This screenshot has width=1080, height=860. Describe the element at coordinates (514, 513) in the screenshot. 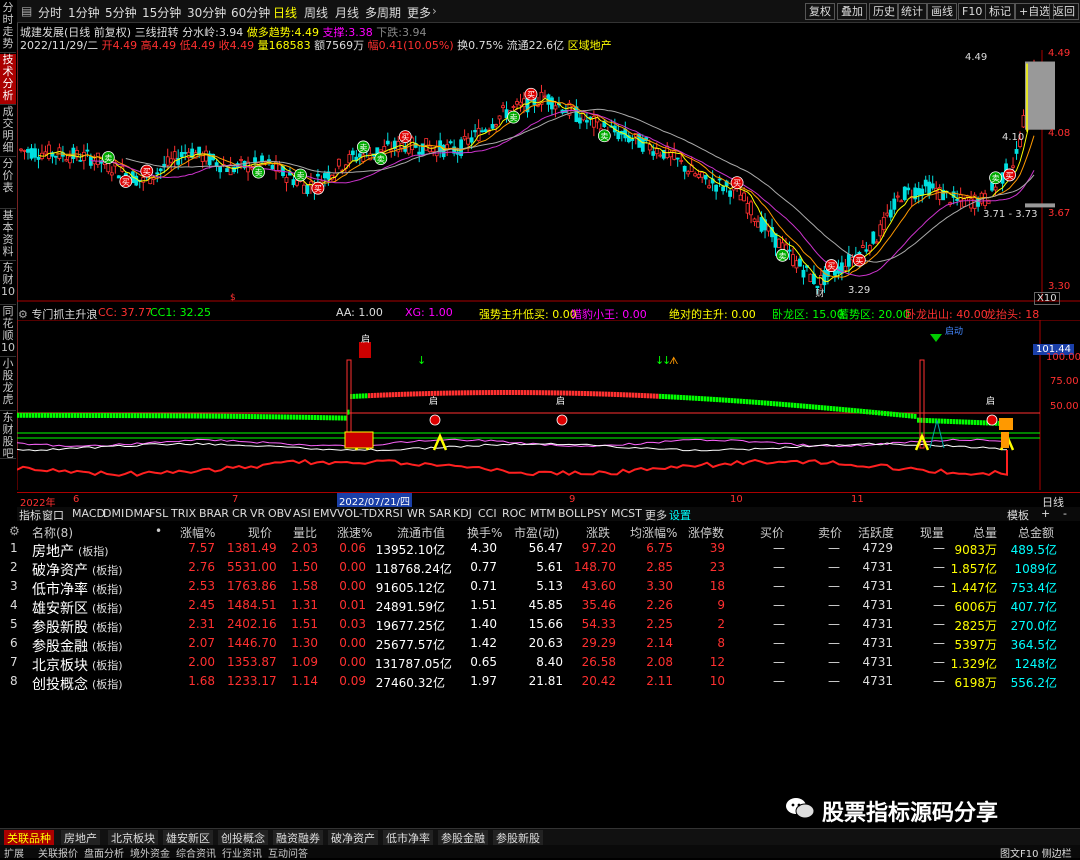

I see `indicator-tab-19: ROC` at that location.